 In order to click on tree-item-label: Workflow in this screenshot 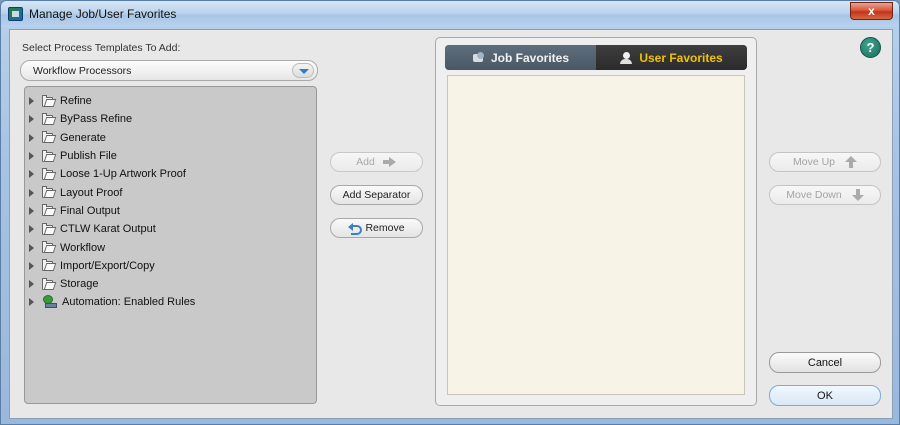, I will do `click(83, 247)`.